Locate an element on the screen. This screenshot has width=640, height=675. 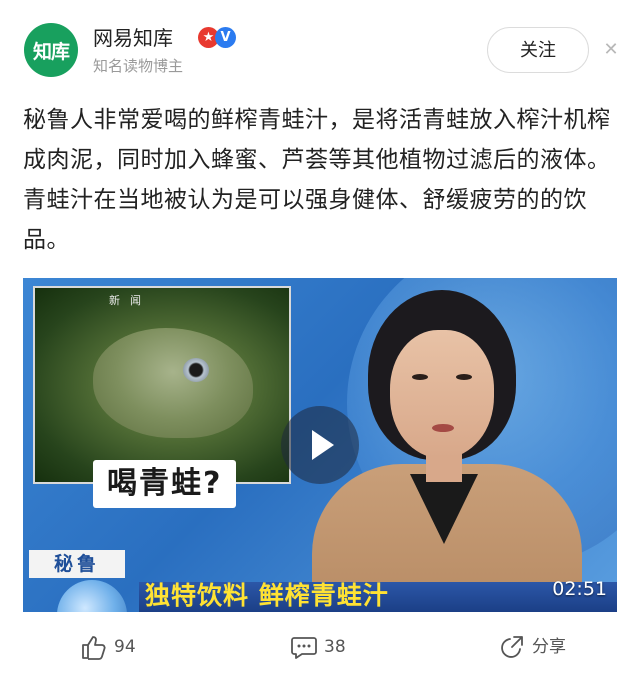
play-icon is located at coordinates (320, 445).